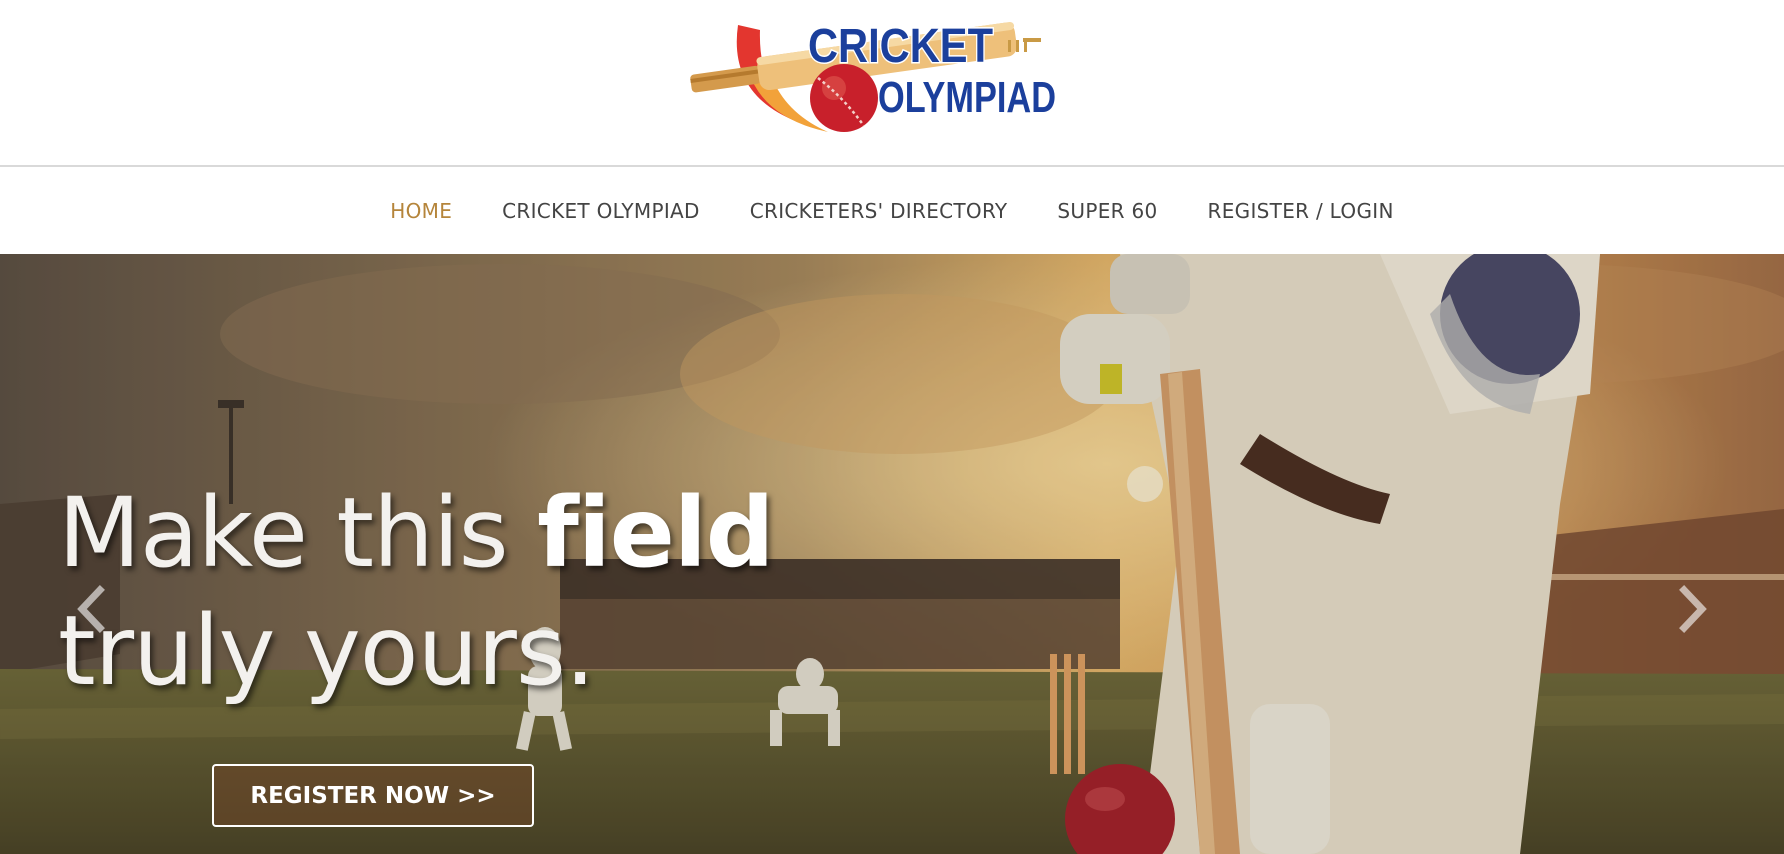 The width and height of the screenshot is (1784, 854). What do you see at coordinates (655, 533) in the screenshot?
I see `headline-strong: field` at bounding box center [655, 533].